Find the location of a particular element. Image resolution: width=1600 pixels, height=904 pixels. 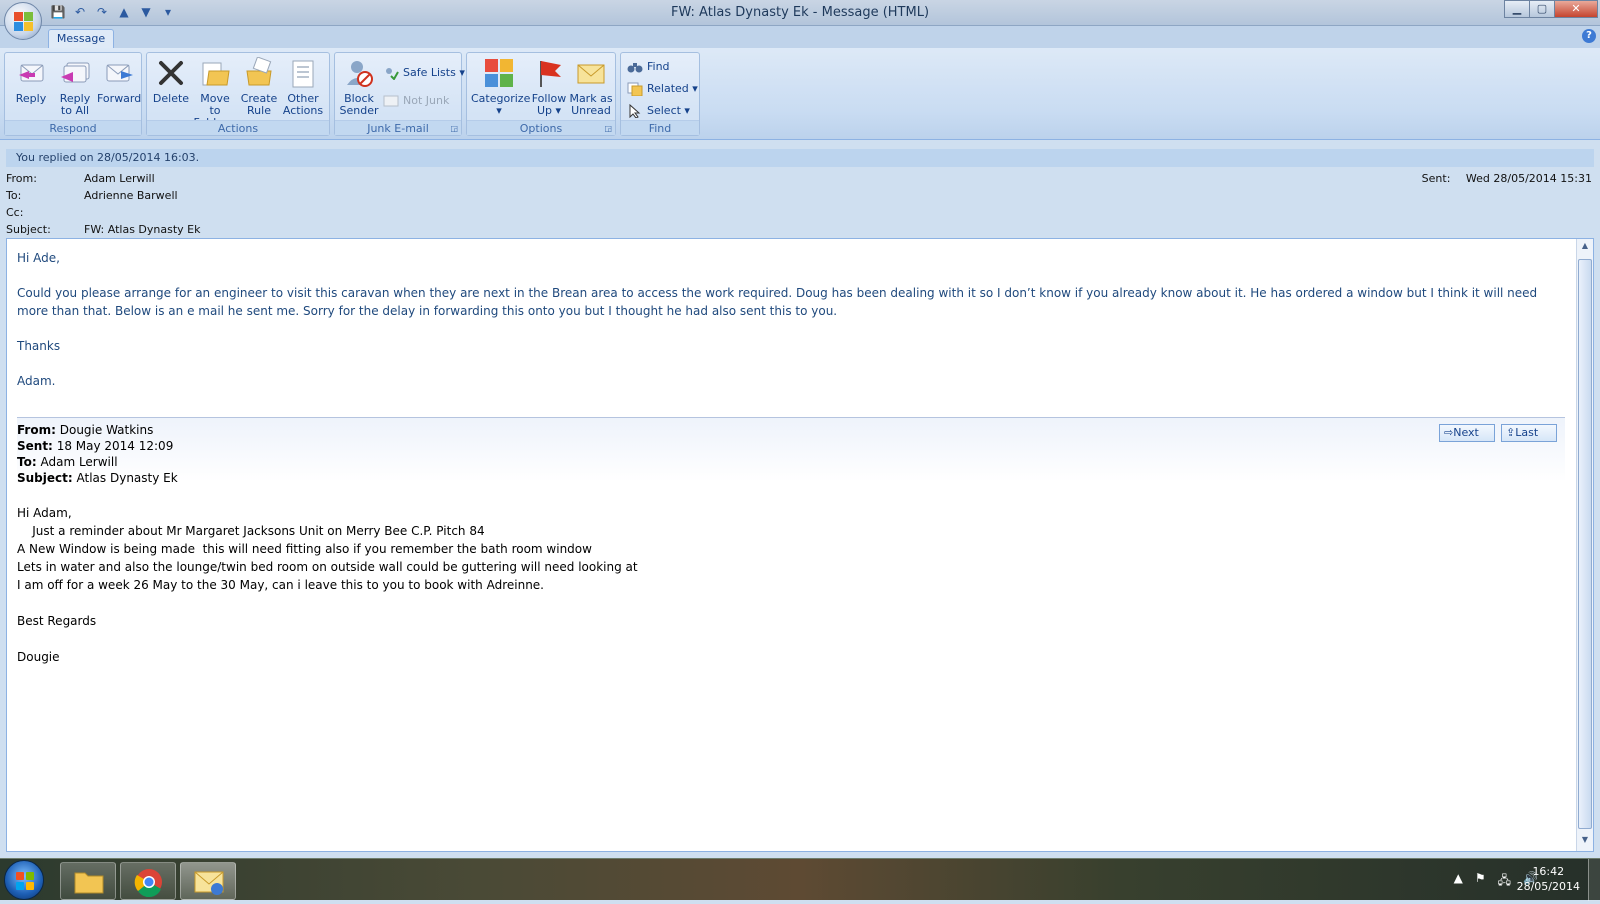

select-button: Select ▾ is located at coordinates (658, 111).